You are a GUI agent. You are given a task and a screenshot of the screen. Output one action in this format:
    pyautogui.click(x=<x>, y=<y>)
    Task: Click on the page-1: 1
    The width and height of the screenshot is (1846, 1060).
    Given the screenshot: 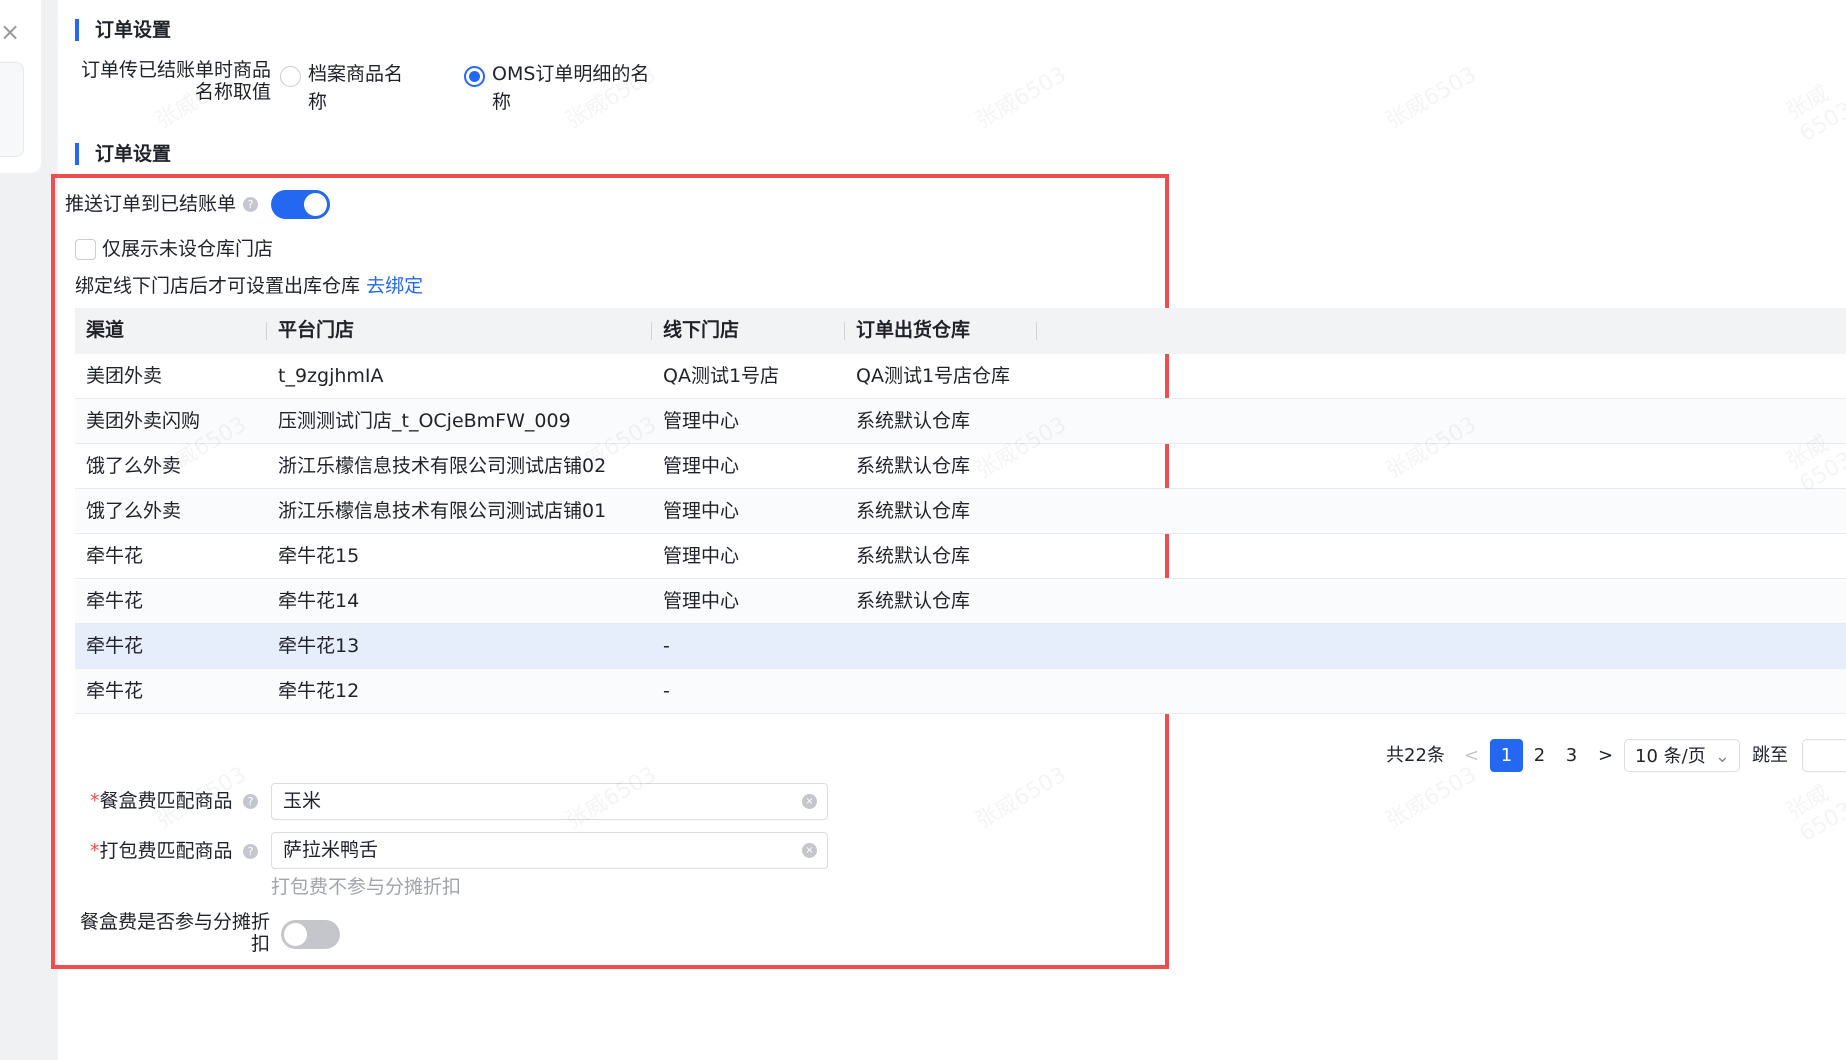 What is the action you would take?
    pyautogui.click(x=1506, y=755)
    